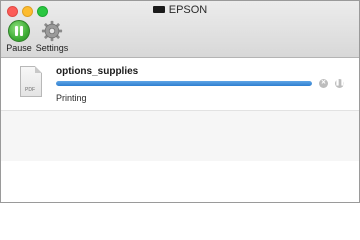  I want to click on pdf-file-type-label: PDF, so click(30, 90).